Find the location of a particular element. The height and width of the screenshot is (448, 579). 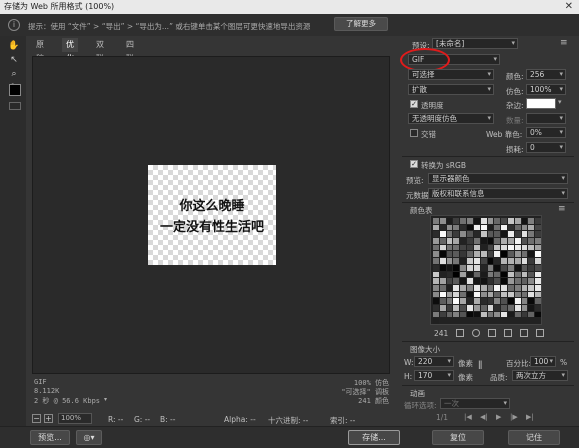

tab-2up: 双联 is located at coordinates (100, 50).